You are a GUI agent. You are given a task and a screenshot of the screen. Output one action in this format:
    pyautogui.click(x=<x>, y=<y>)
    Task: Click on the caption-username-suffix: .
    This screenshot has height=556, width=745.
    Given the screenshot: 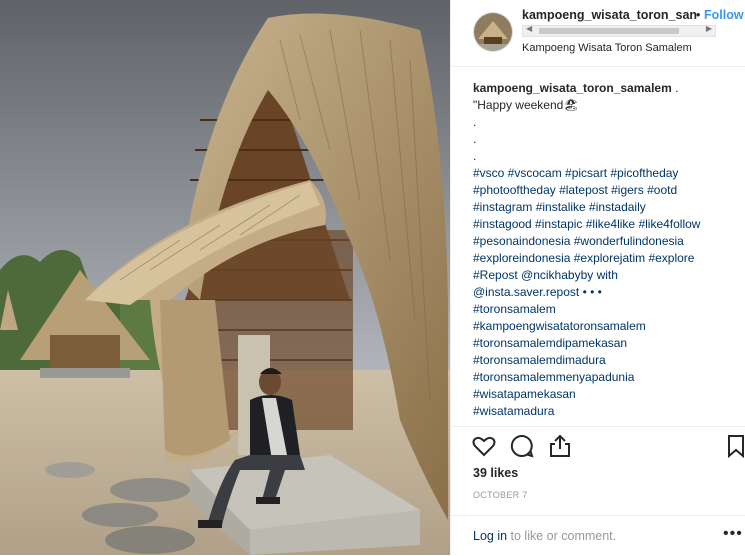 What is the action you would take?
    pyautogui.click(x=675, y=88)
    